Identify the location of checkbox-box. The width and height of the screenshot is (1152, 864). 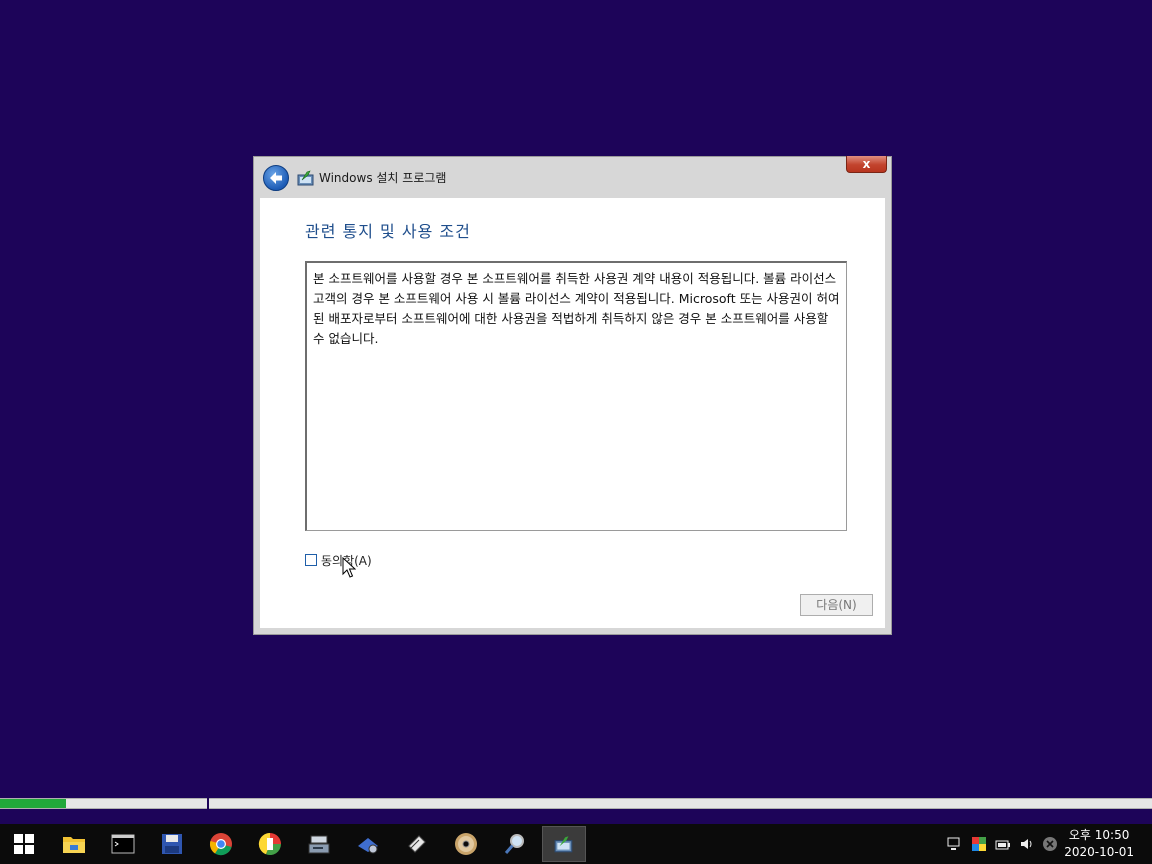
(311, 560).